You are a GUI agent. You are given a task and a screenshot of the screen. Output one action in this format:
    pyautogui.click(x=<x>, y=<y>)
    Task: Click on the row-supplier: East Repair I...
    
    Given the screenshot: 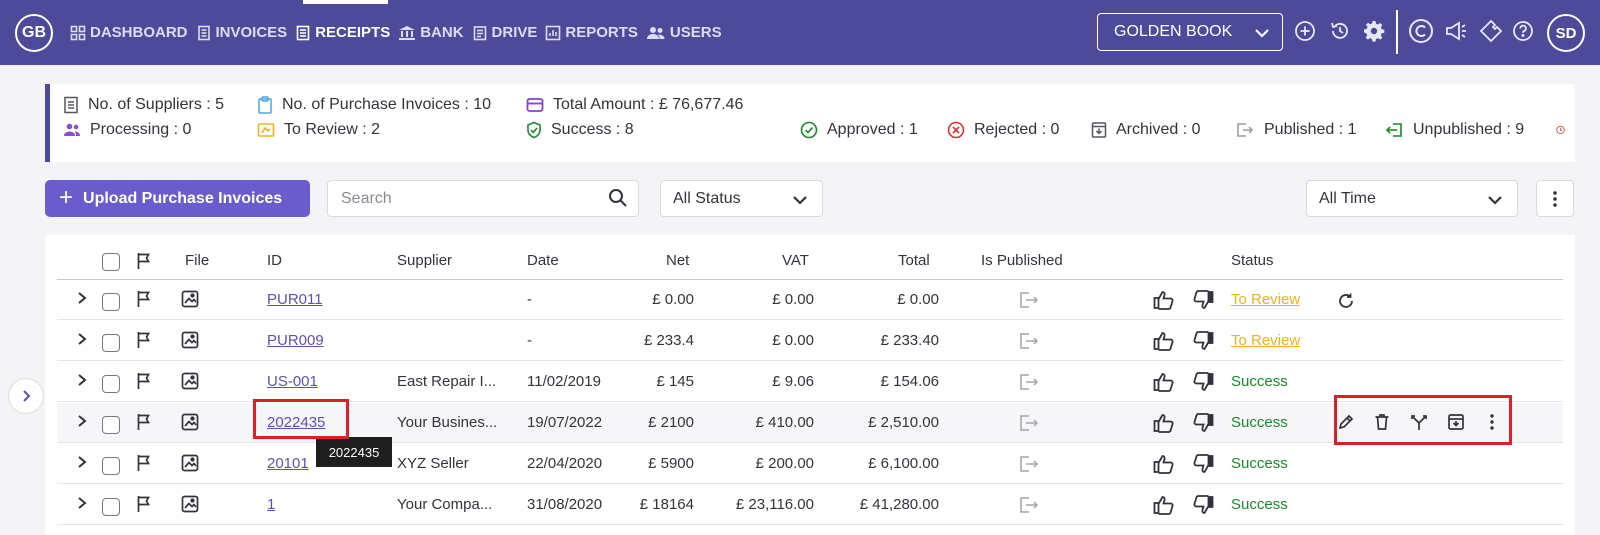 What is the action you would take?
    pyautogui.click(x=447, y=381)
    